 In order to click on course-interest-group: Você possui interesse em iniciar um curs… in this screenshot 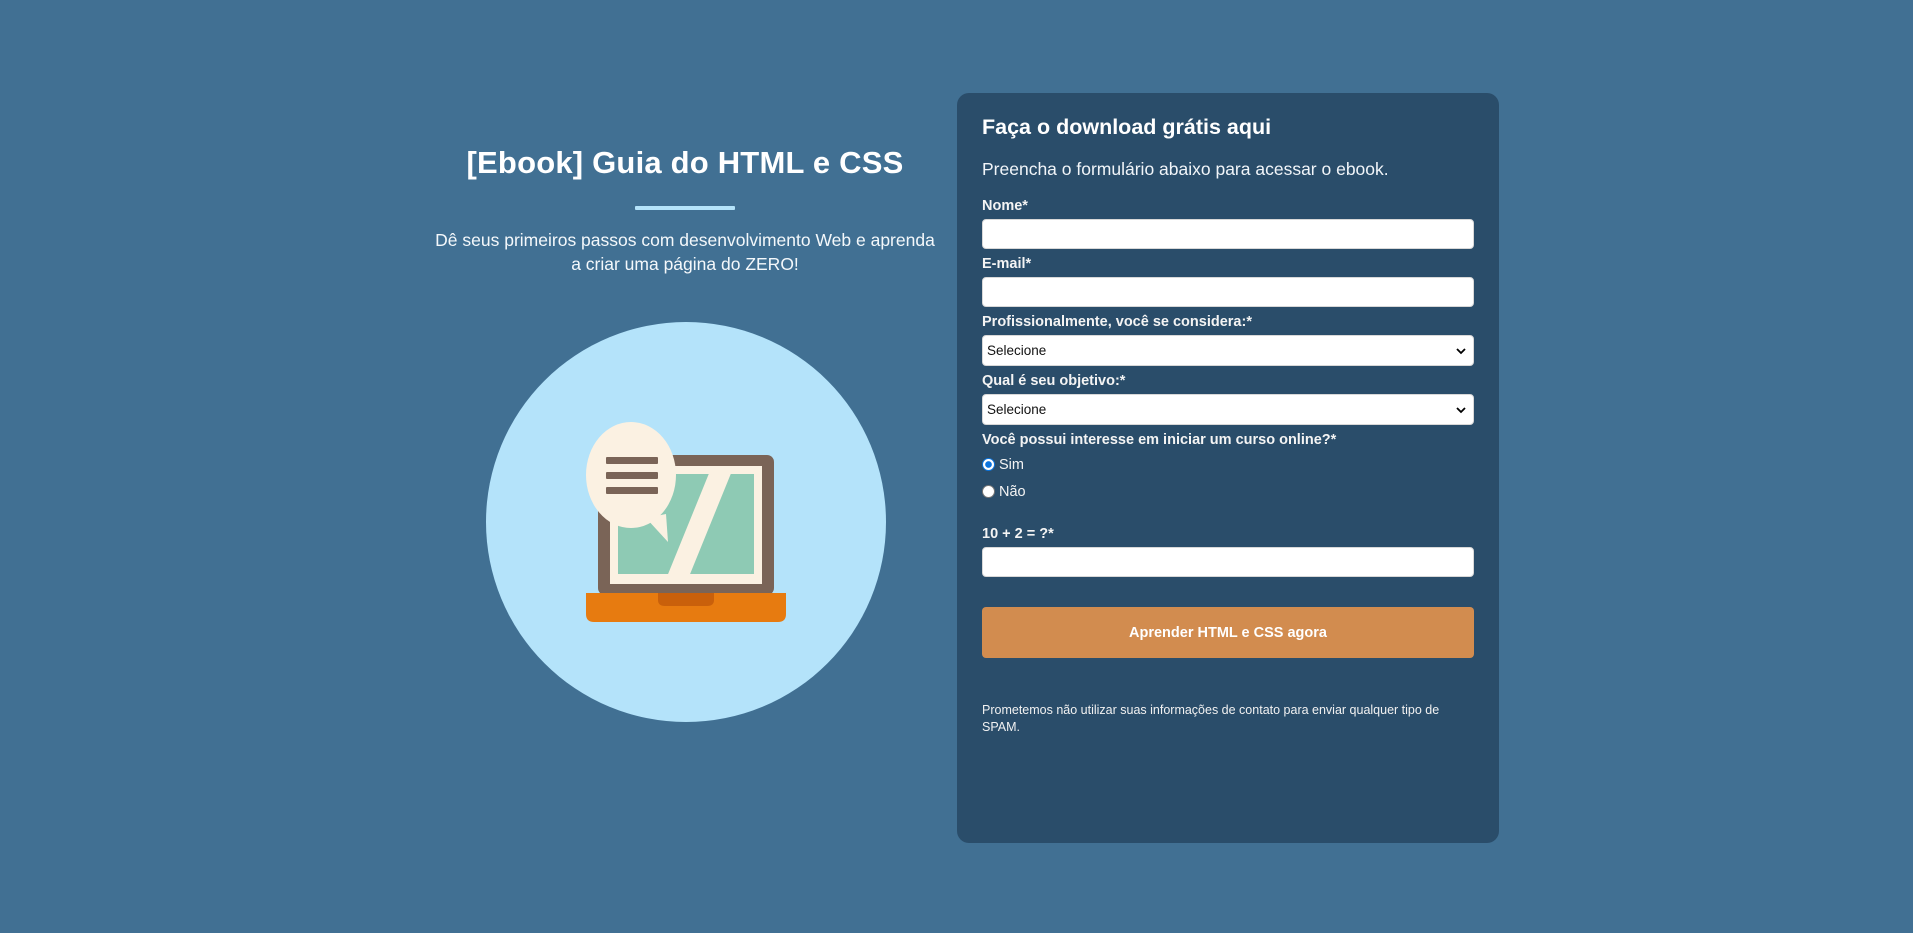, I will do `click(1228, 468)`.